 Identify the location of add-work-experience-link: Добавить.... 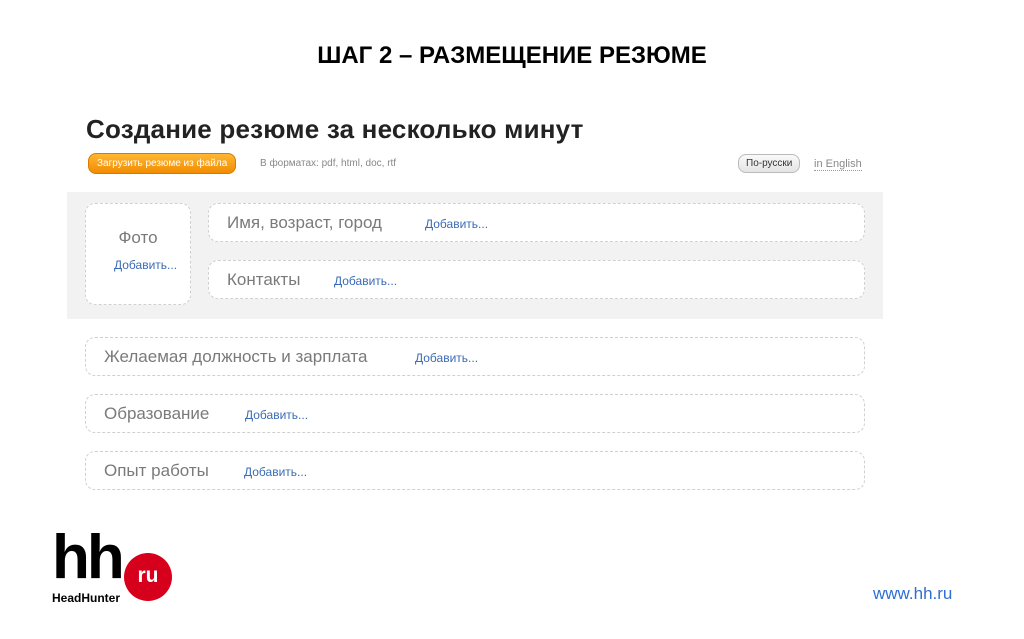
(275, 472).